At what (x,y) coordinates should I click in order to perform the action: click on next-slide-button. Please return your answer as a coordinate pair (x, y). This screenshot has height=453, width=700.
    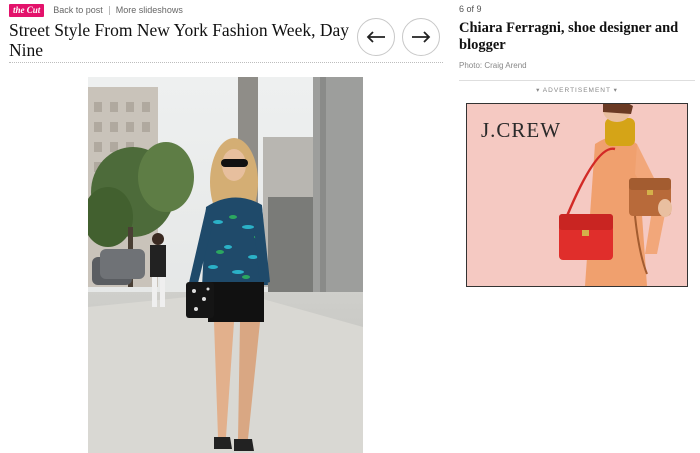
    Looking at the image, I should click on (421, 37).